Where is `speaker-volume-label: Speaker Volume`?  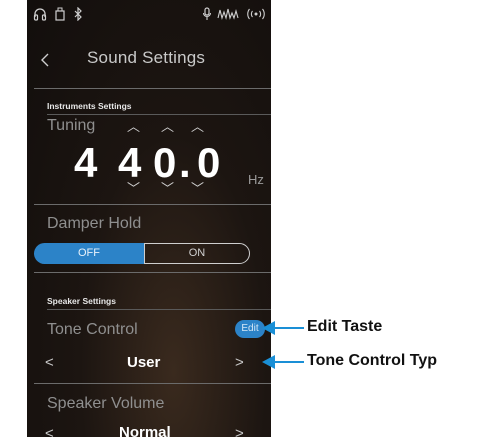 speaker-volume-label: Speaker Volume is located at coordinates (106, 403).